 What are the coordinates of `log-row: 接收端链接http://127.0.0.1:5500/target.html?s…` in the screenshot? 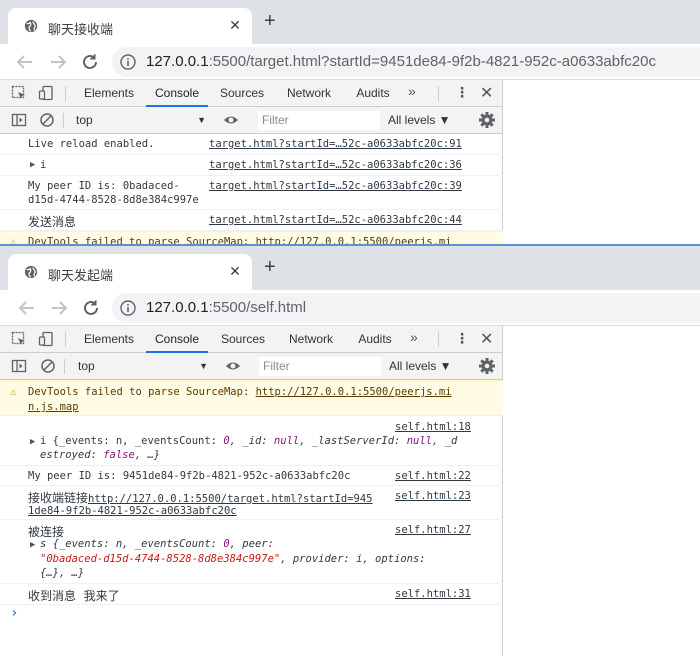 It's located at (251, 503).